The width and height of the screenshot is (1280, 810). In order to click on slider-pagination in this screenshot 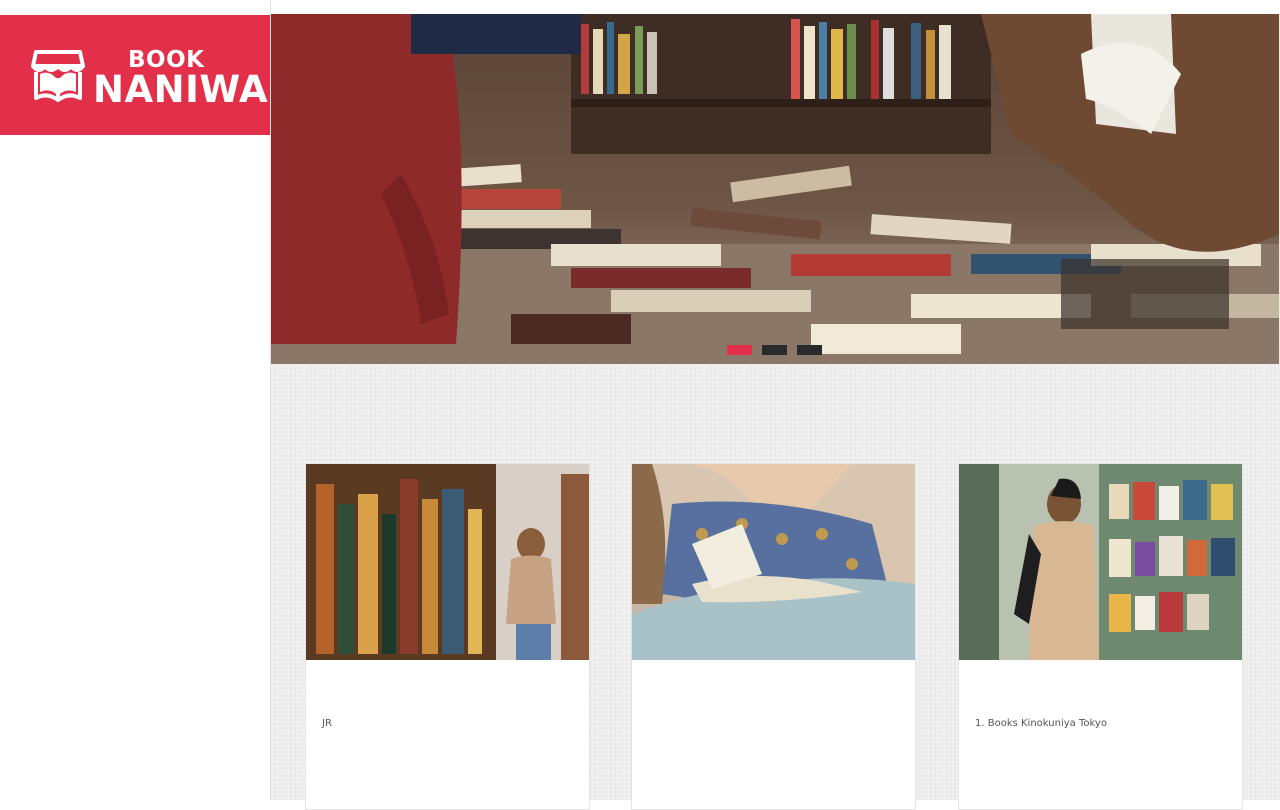, I will do `click(774, 350)`.